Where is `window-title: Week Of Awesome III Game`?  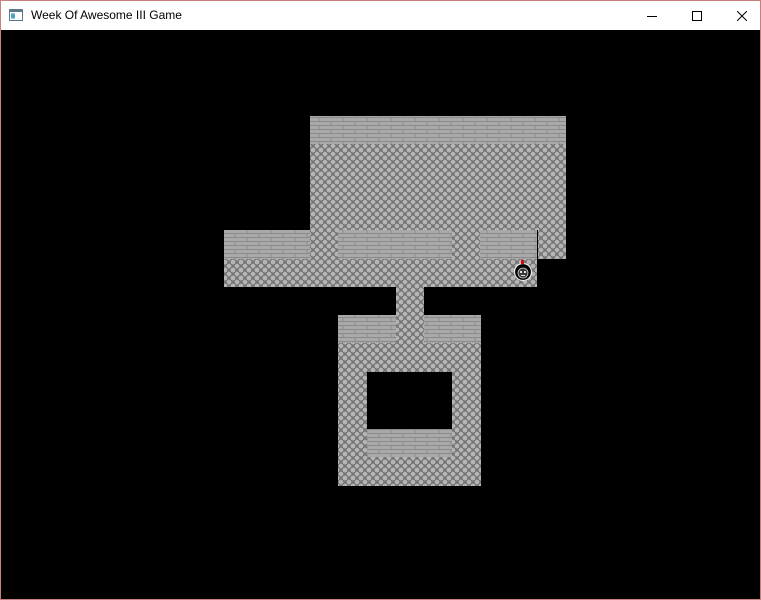
window-title: Week Of Awesome III Game is located at coordinates (106, 15).